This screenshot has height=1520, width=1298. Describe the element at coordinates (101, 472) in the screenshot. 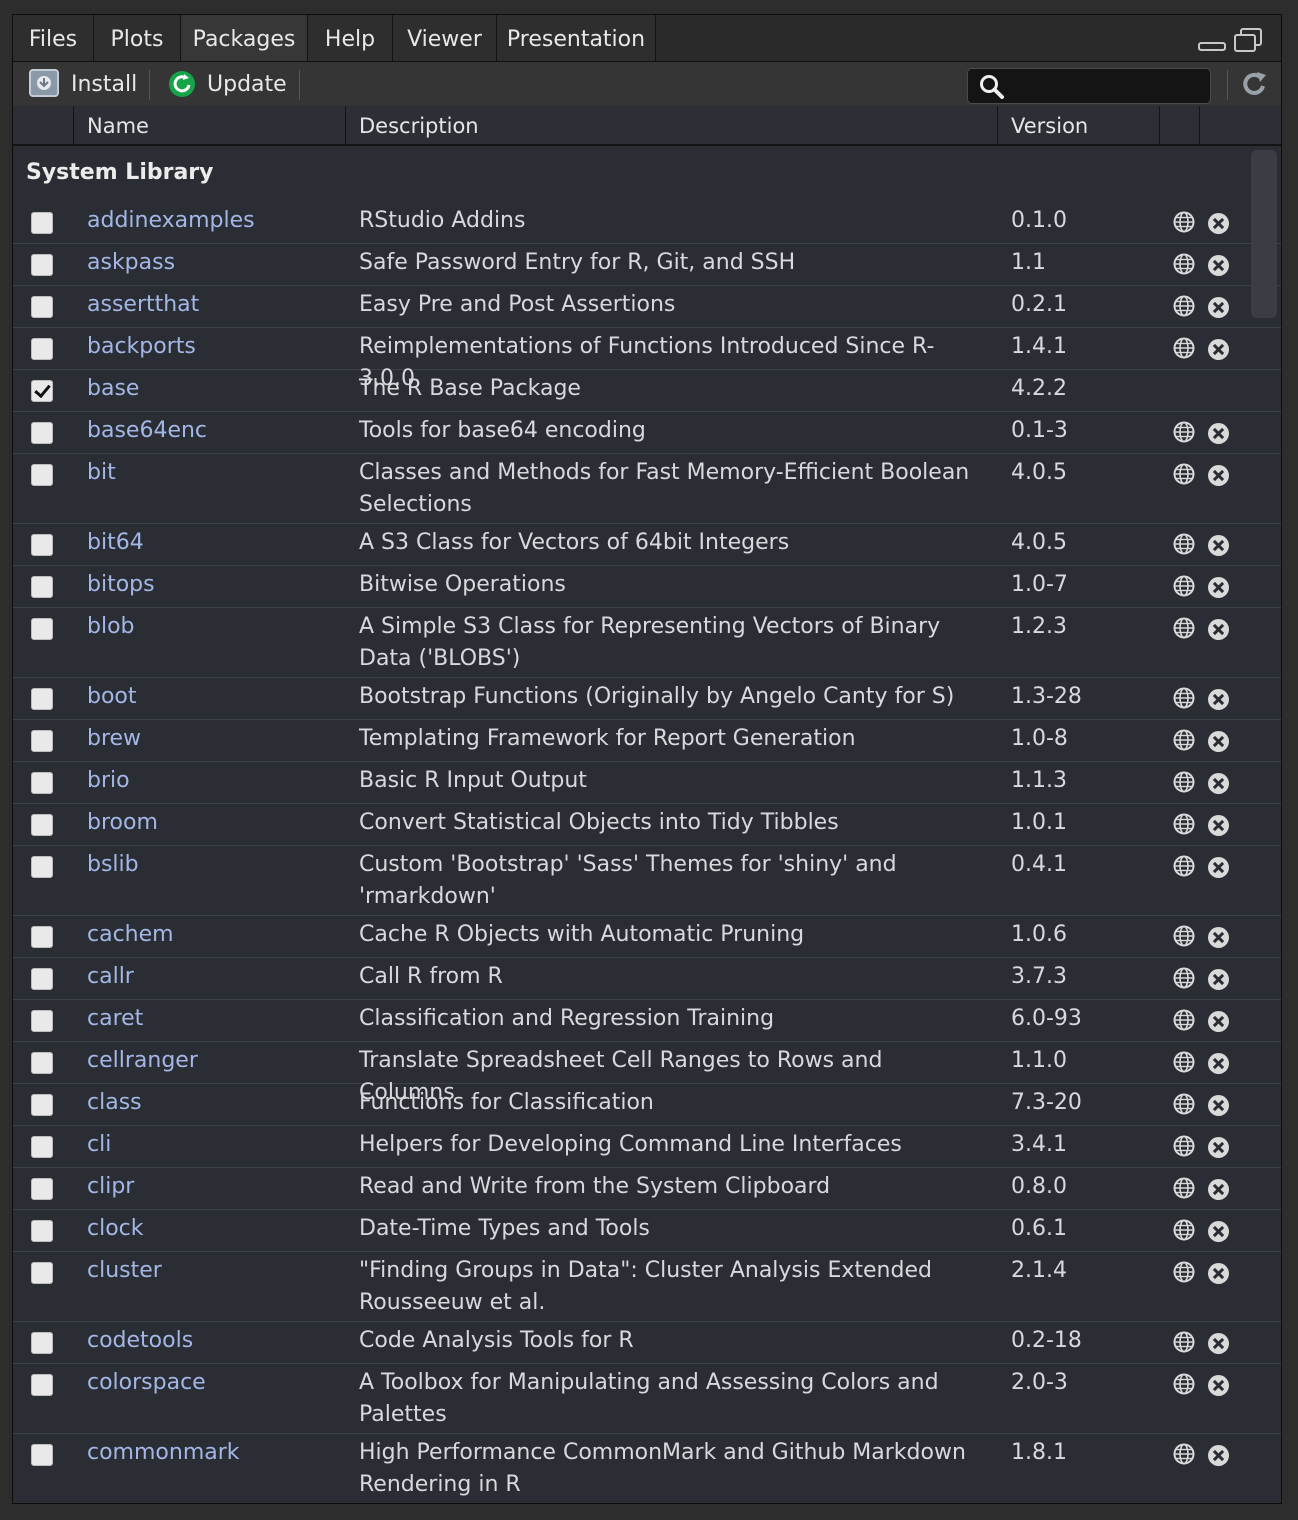

I see `package-name-link: bit` at that location.